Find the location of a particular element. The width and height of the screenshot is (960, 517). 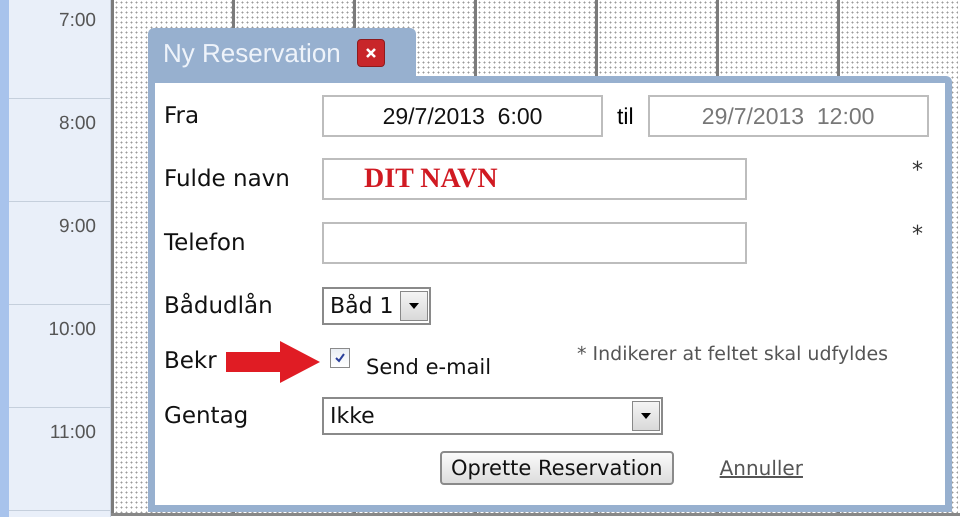

dropdown: Ikke is located at coordinates (492, 416).